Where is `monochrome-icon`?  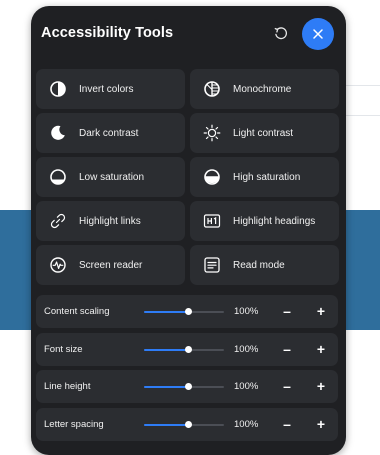
monochrome-icon is located at coordinates (212, 89).